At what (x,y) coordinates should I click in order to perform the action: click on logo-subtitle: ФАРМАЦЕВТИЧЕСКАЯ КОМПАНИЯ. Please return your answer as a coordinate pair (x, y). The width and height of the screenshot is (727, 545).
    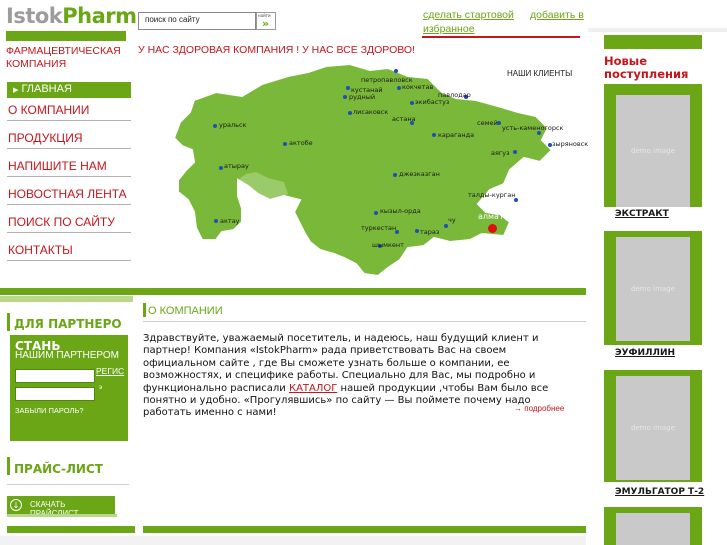
    Looking at the image, I should click on (63, 58).